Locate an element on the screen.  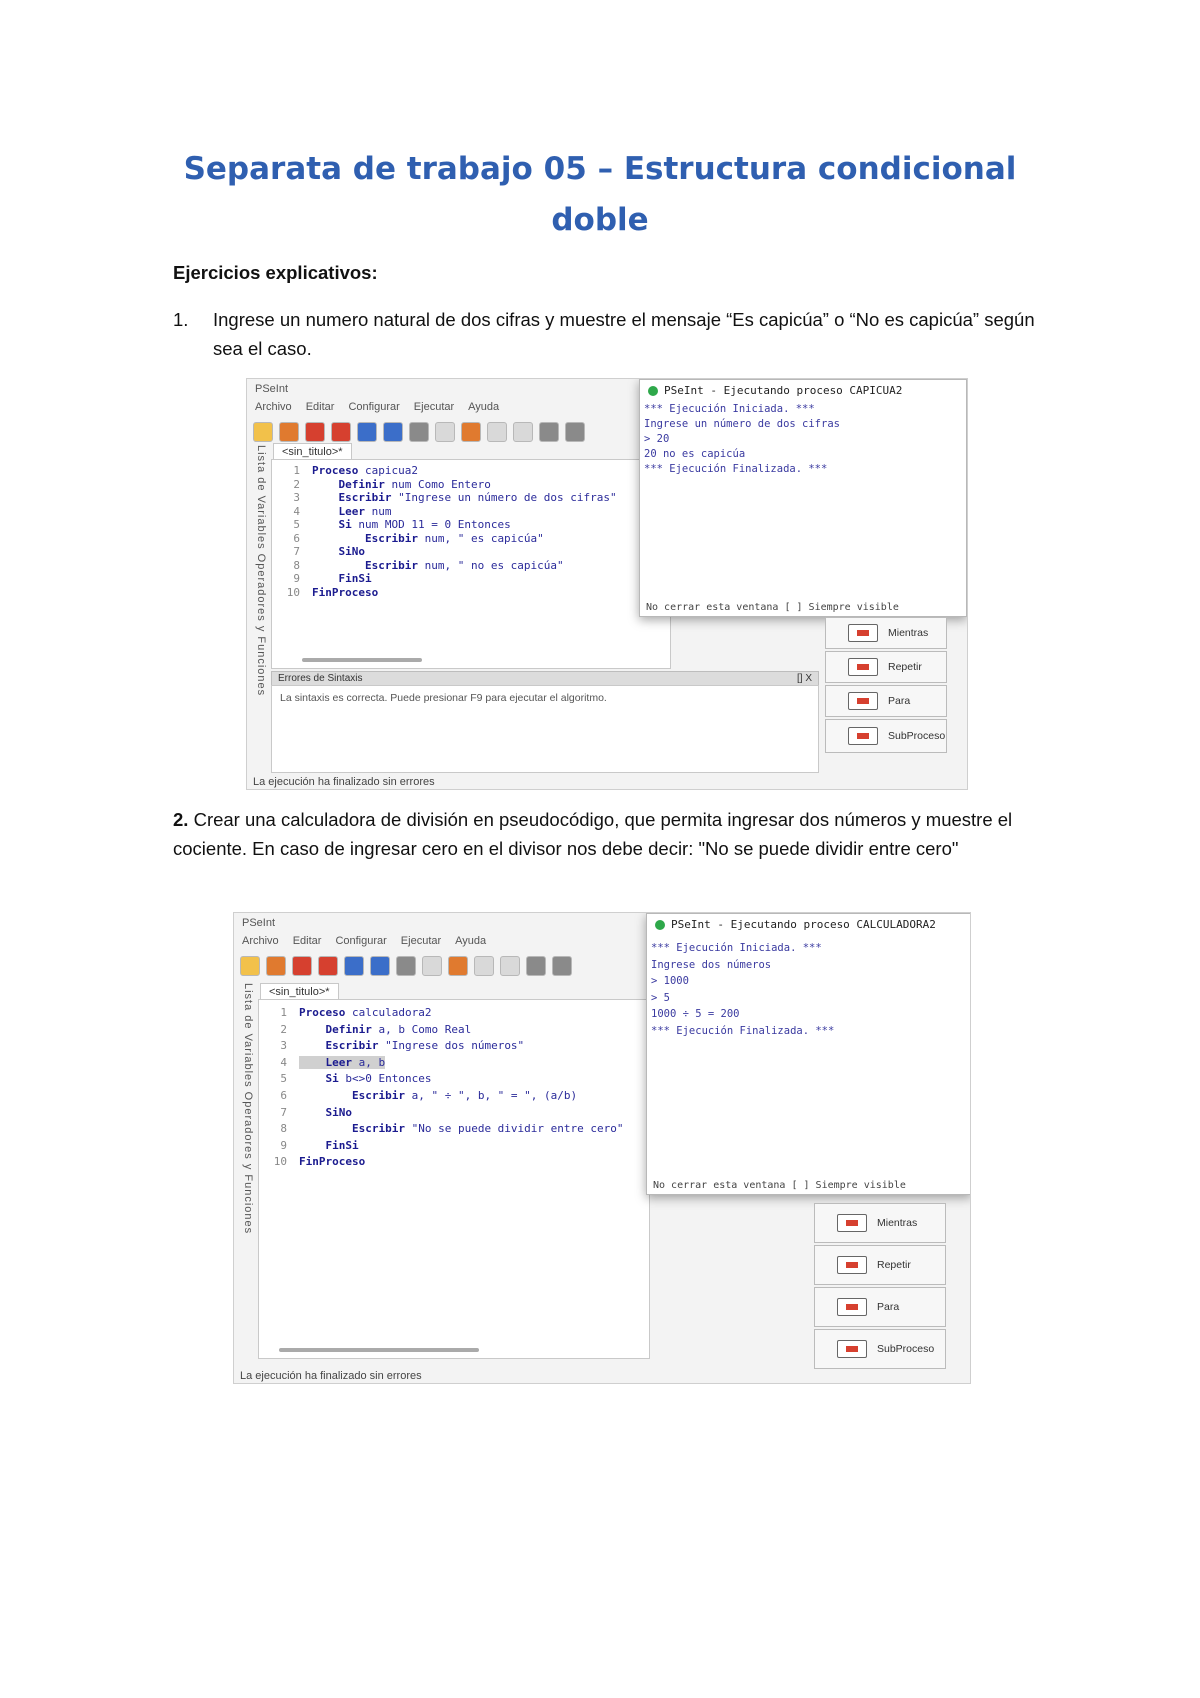
code-keyword: Escribir is located at coordinates (352, 1129).